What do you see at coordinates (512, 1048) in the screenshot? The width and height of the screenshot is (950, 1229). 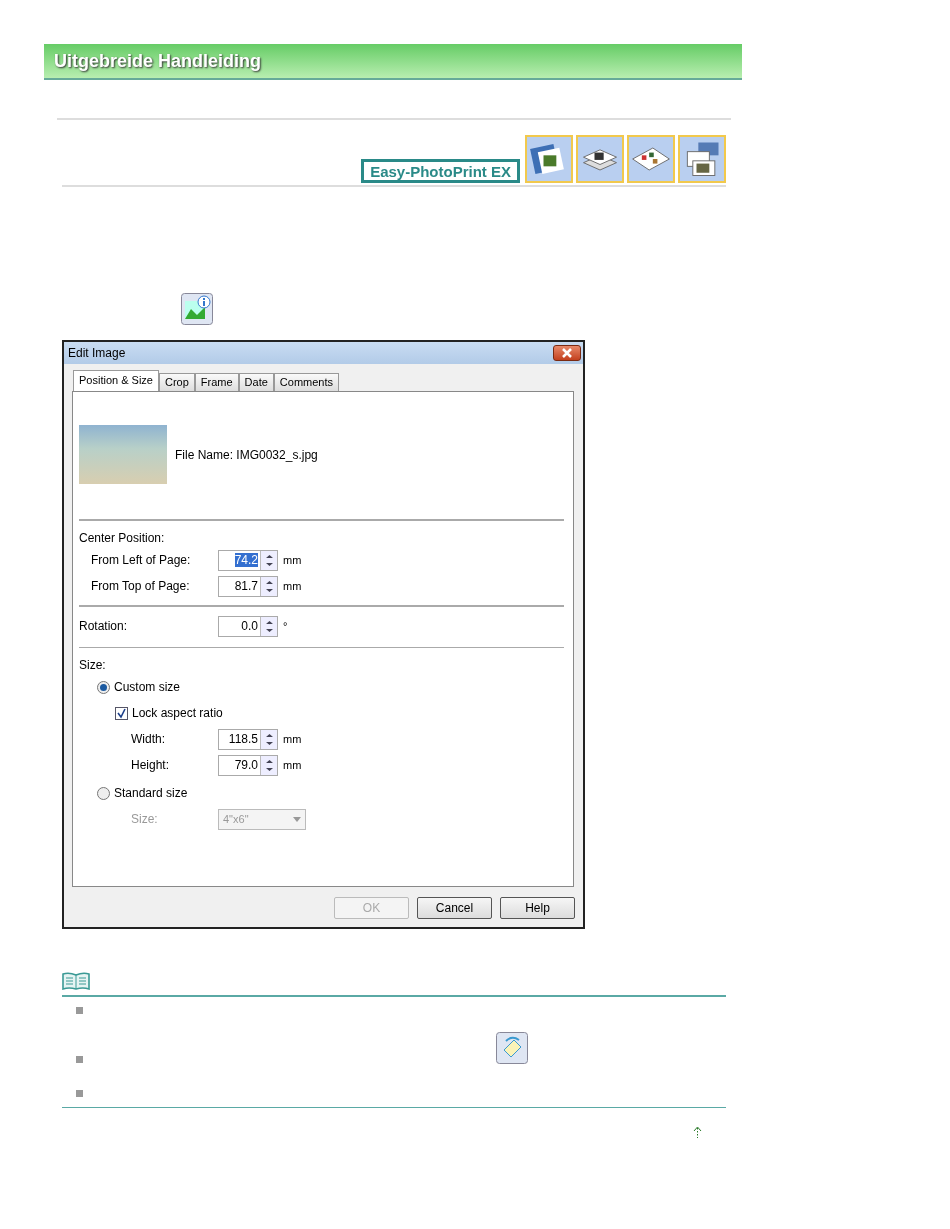 I see `rotate-icon` at bounding box center [512, 1048].